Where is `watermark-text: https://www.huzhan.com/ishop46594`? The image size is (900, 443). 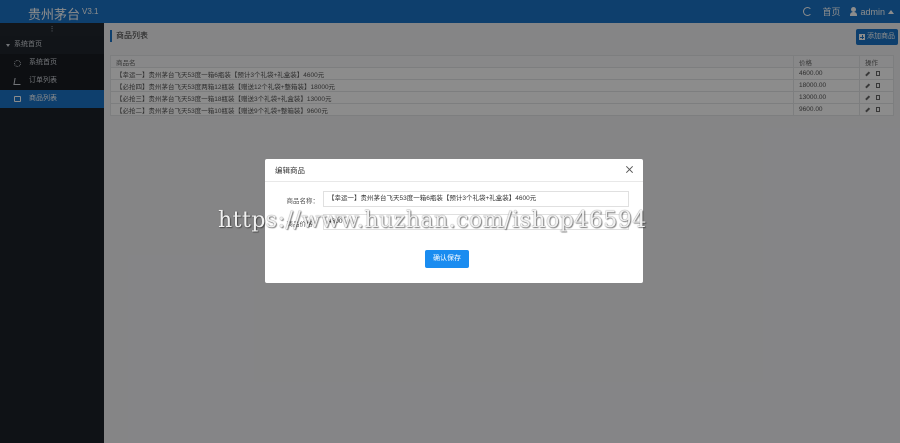
watermark-text: https://www.huzhan.com/ishop46594 is located at coordinates (432, 220).